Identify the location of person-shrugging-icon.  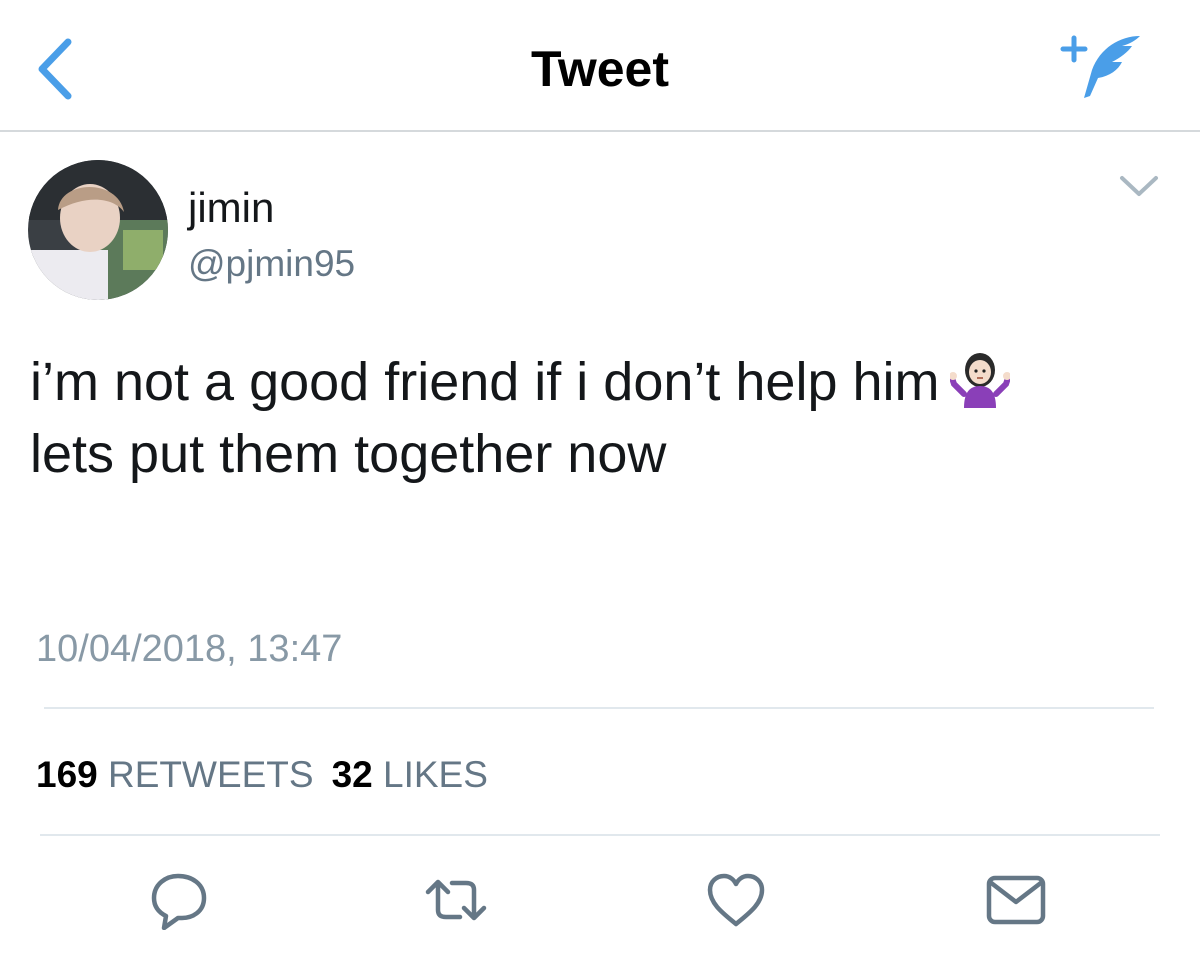
(979, 378).